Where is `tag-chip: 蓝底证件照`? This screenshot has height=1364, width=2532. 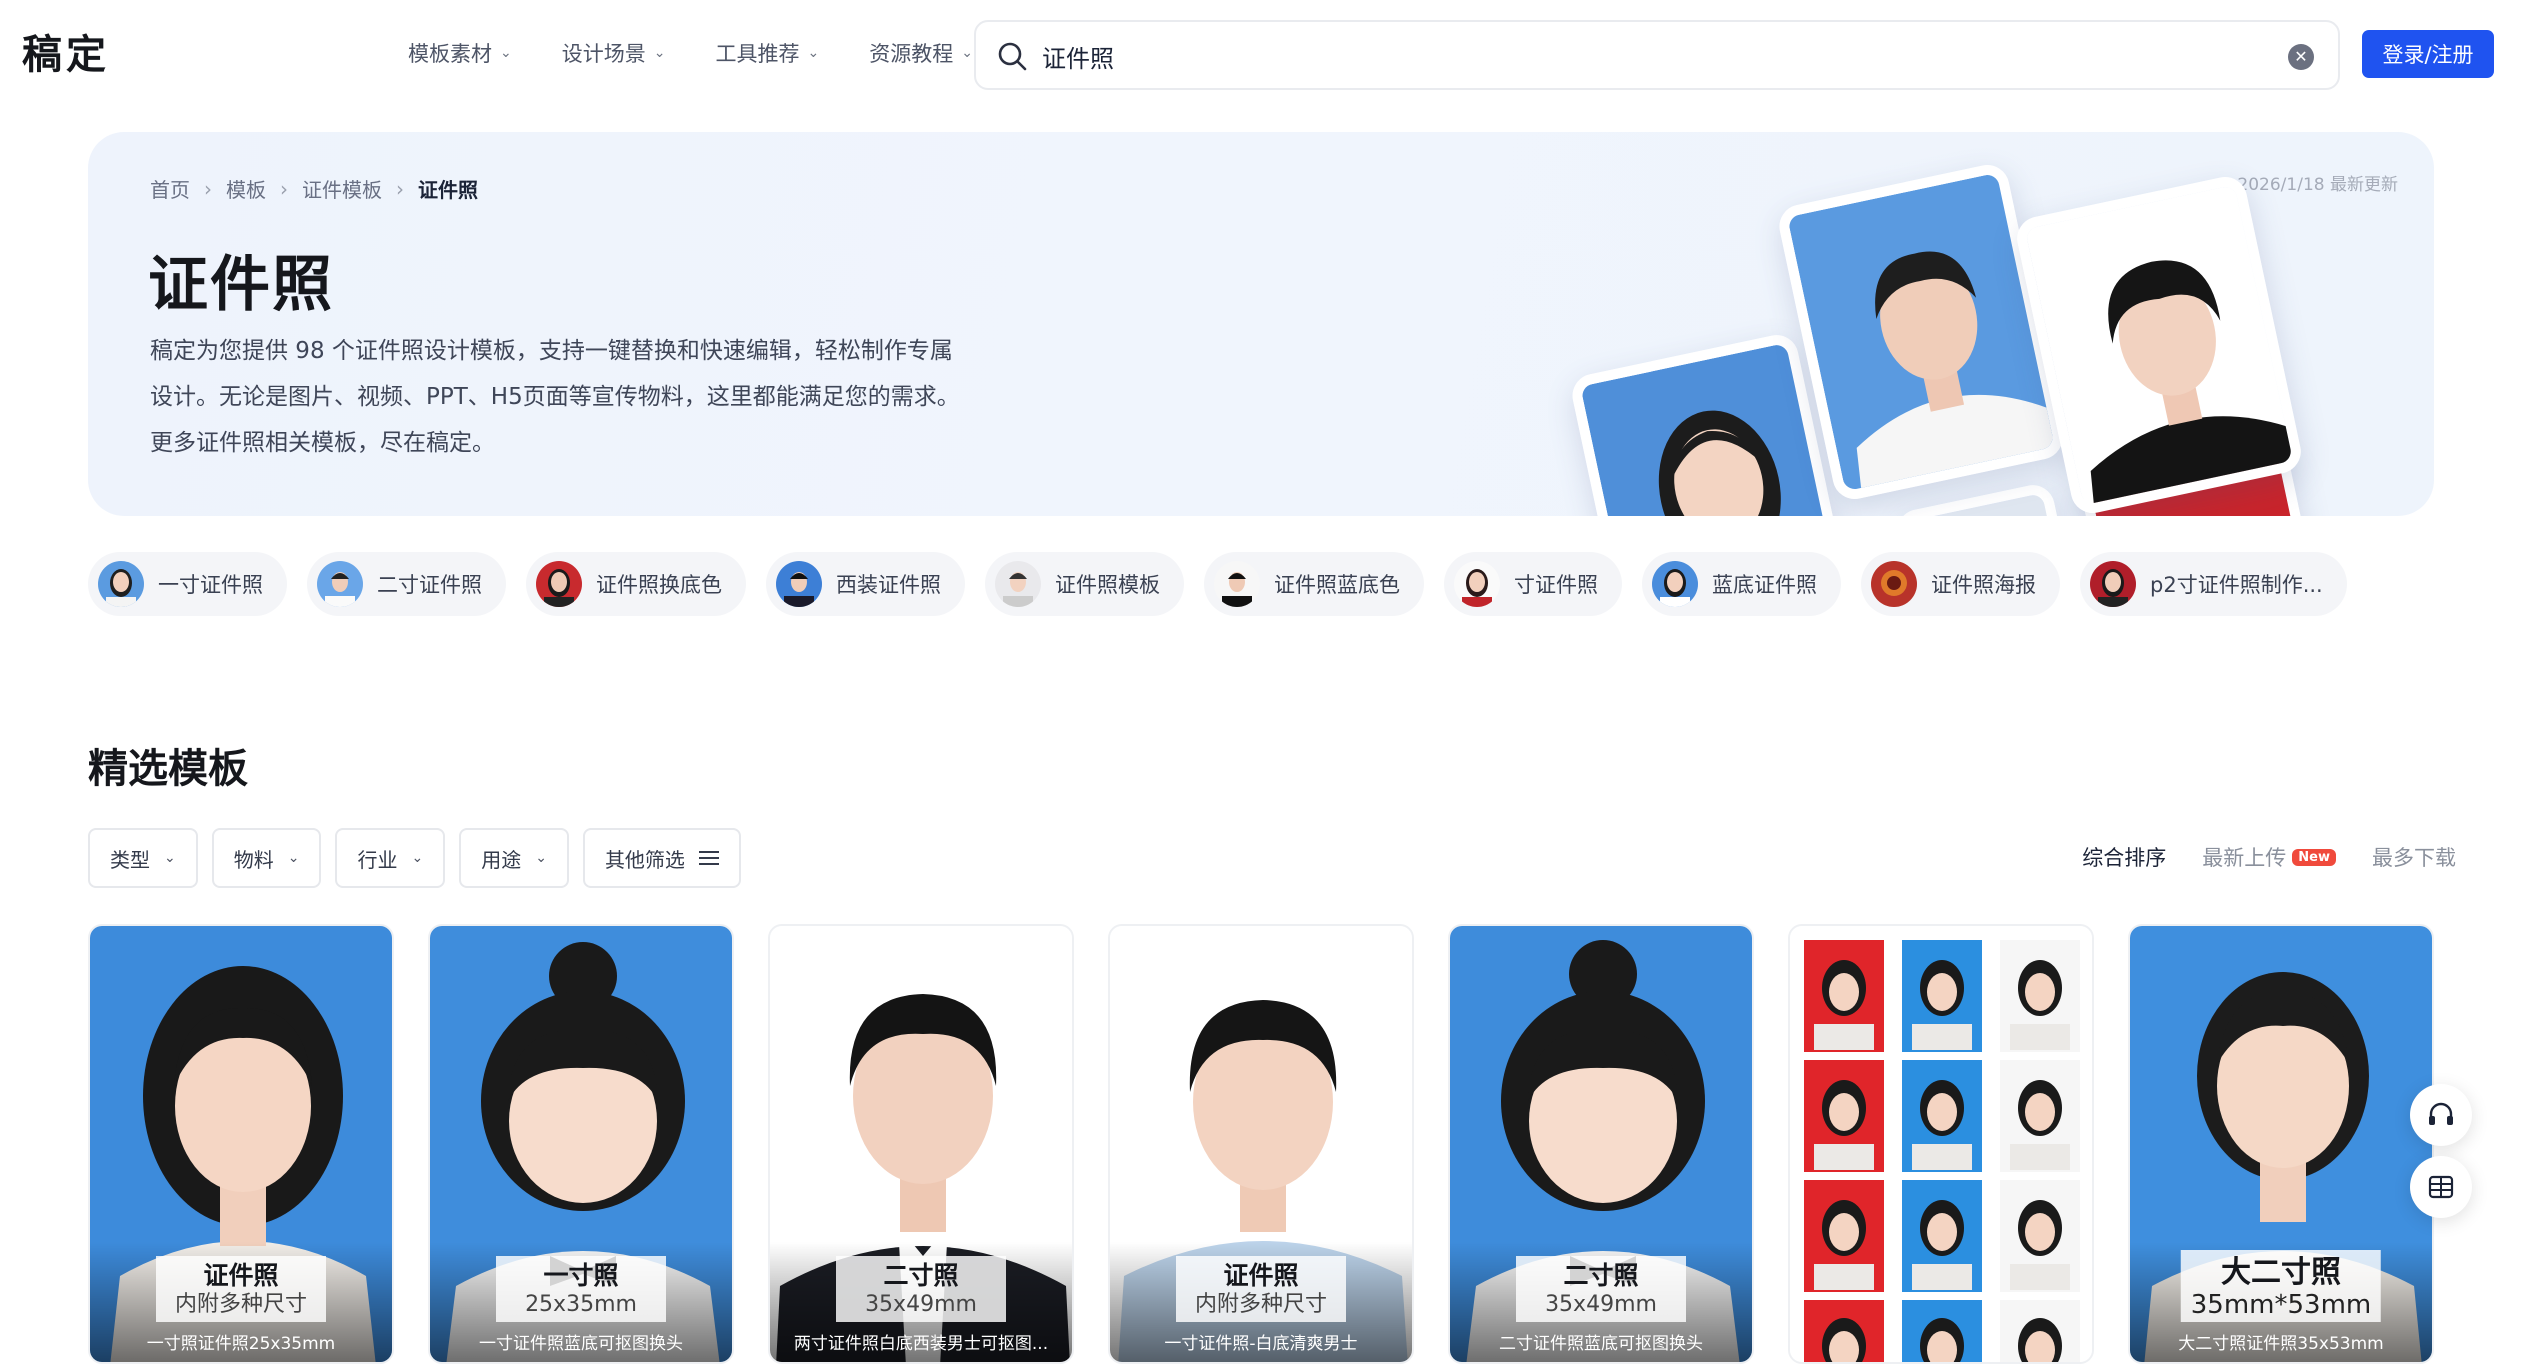 tag-chip: 蓝底证件照 is located at coordinates (1741, 584).